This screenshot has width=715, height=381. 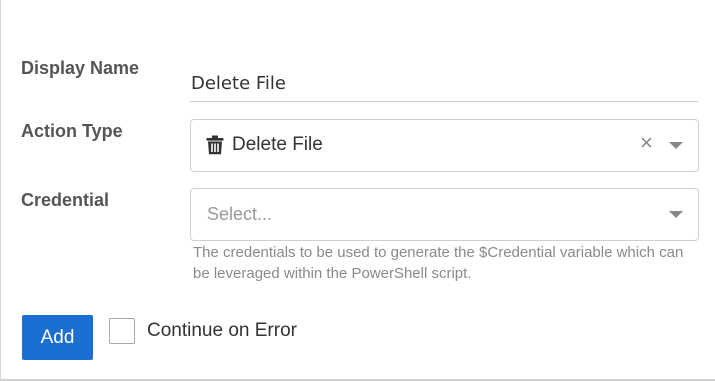 I want to click on continue-on-error-checkbox, so click(x=122, y=331).